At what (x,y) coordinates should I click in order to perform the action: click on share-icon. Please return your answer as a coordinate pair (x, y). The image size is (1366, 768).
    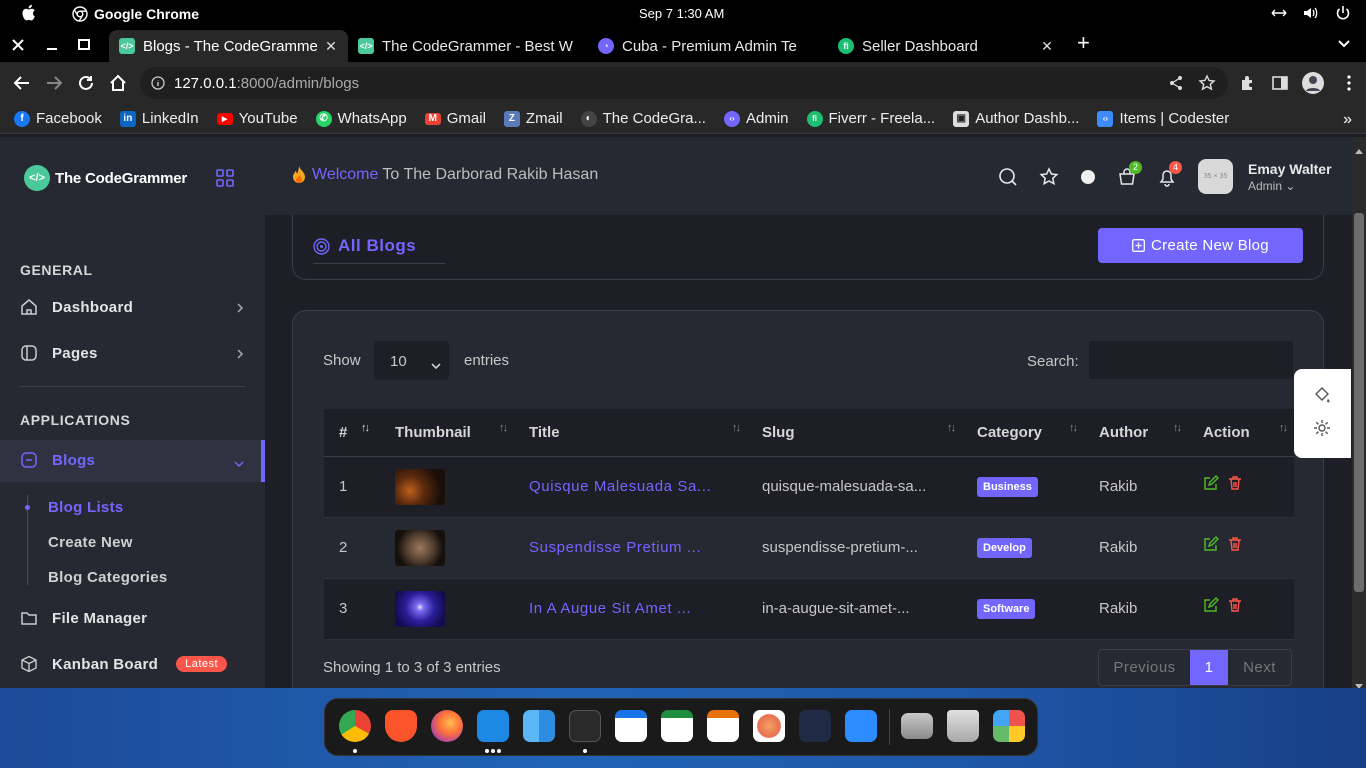
    Looking at the image, I should click on (1176, 83).